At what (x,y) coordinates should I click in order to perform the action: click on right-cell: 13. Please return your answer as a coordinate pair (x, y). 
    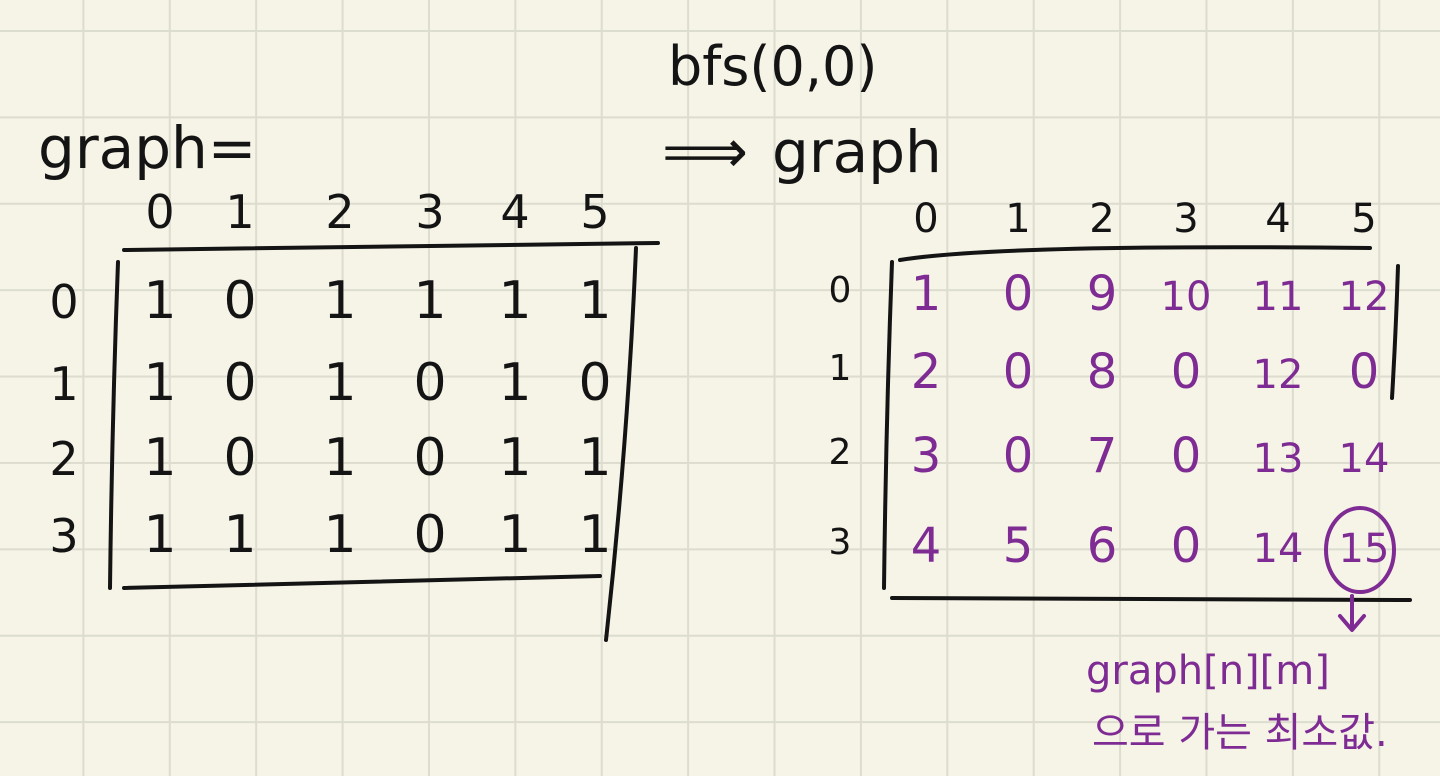
    Looking at the image, I should click on (1278, 459).